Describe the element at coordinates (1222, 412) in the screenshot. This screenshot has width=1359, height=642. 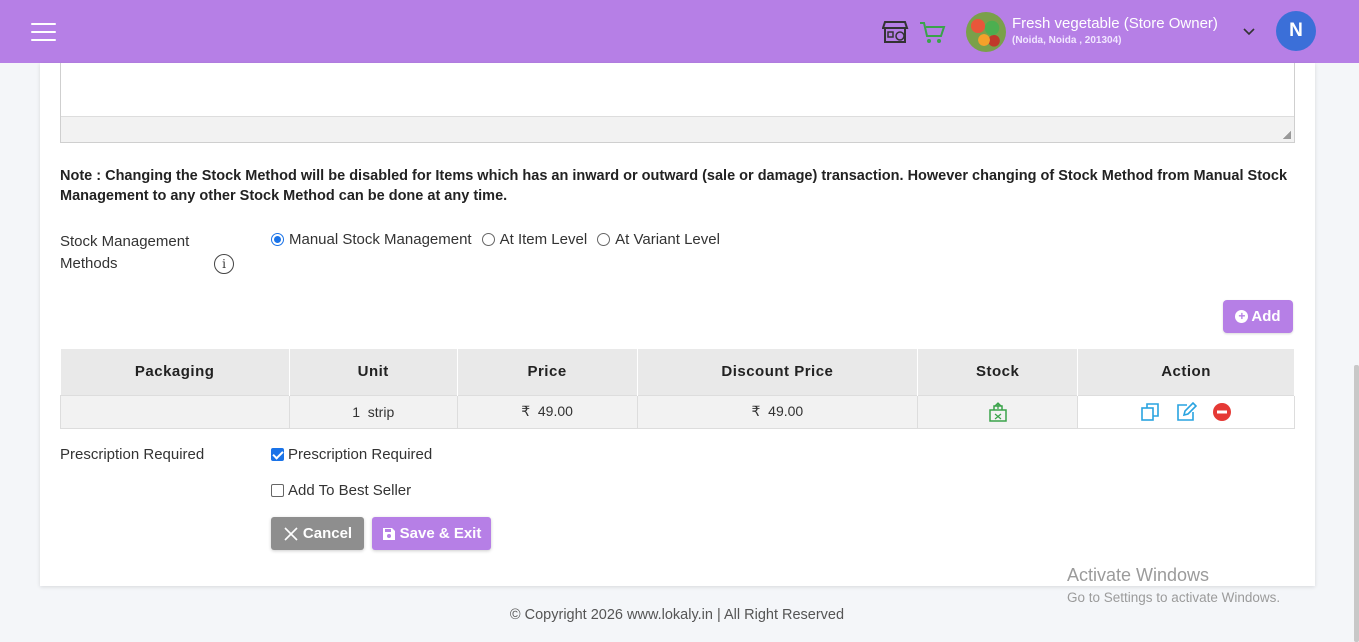
I see `remove-icon` at that location.